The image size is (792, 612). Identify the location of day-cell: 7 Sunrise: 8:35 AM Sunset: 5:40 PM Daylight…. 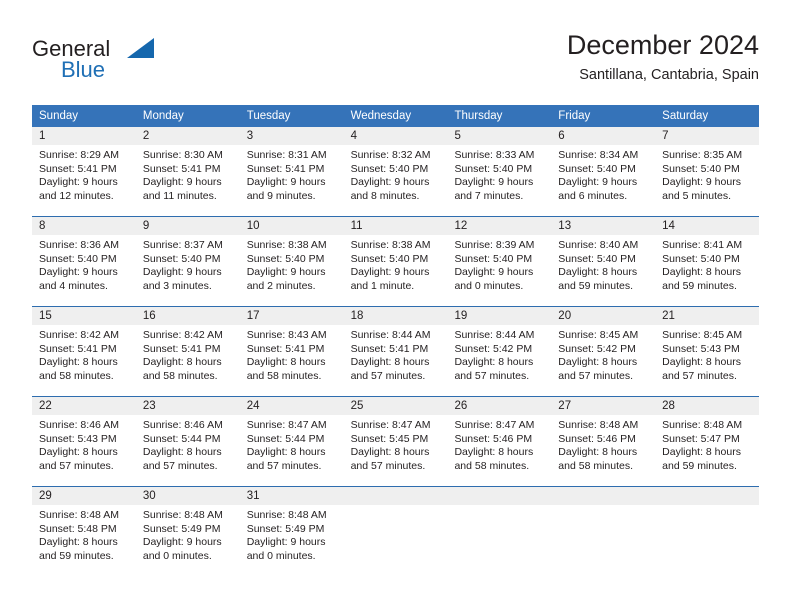
(707, 168).